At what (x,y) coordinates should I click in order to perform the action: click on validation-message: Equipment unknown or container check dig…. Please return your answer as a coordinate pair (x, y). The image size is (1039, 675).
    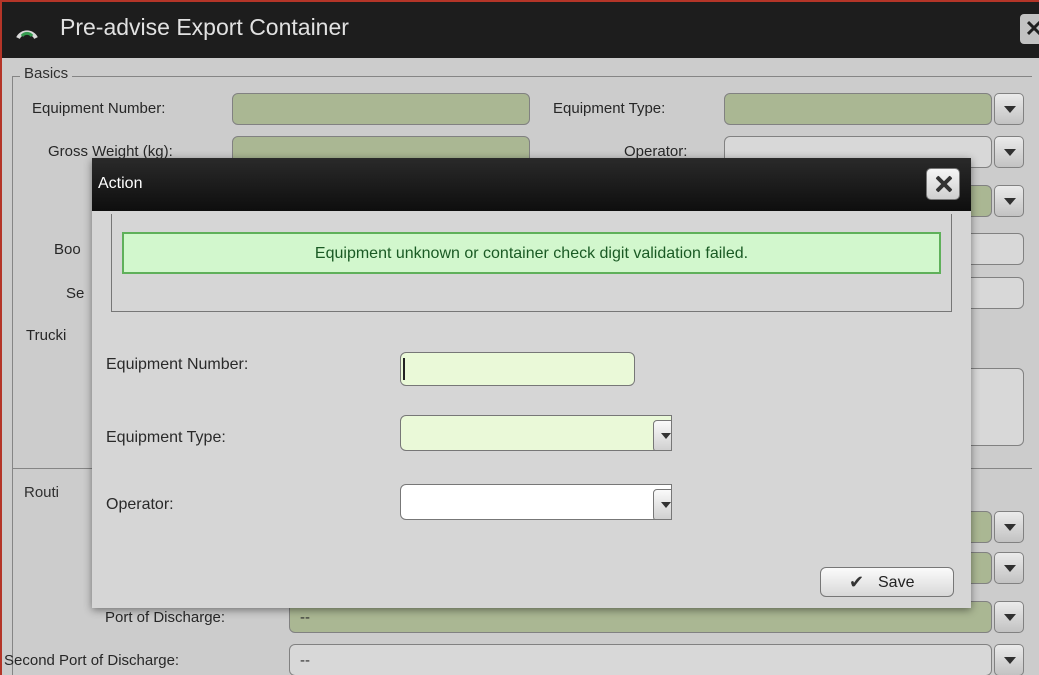
    Looking at the image, I should click on (531, 253).